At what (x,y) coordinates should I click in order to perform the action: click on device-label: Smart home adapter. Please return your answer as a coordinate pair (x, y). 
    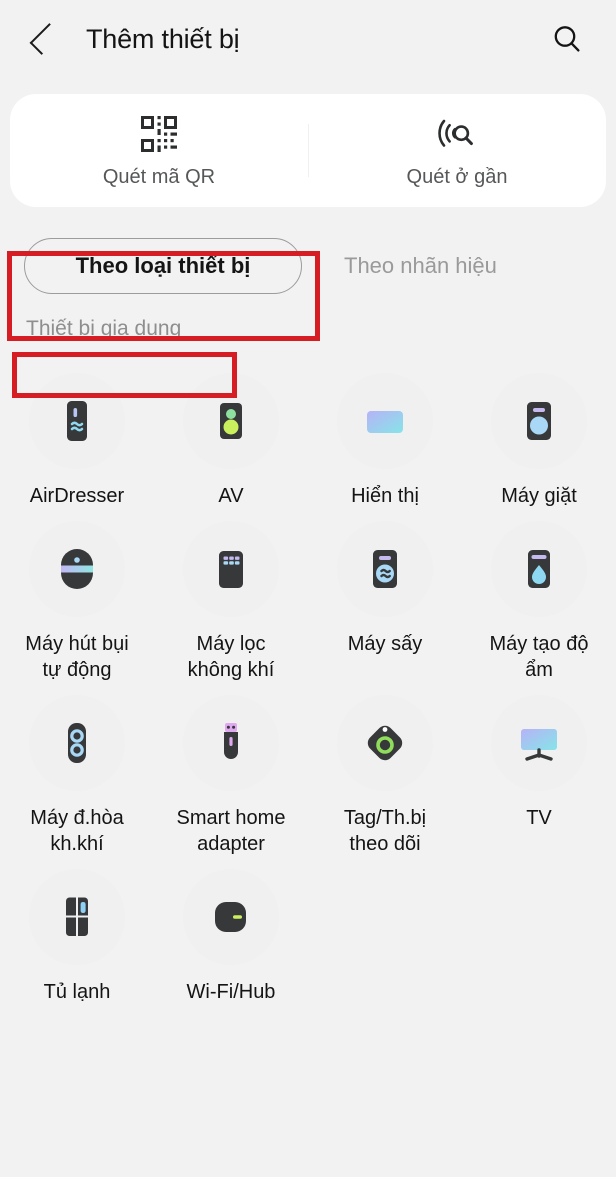
    Looking at the image, I should click on (231, 831).